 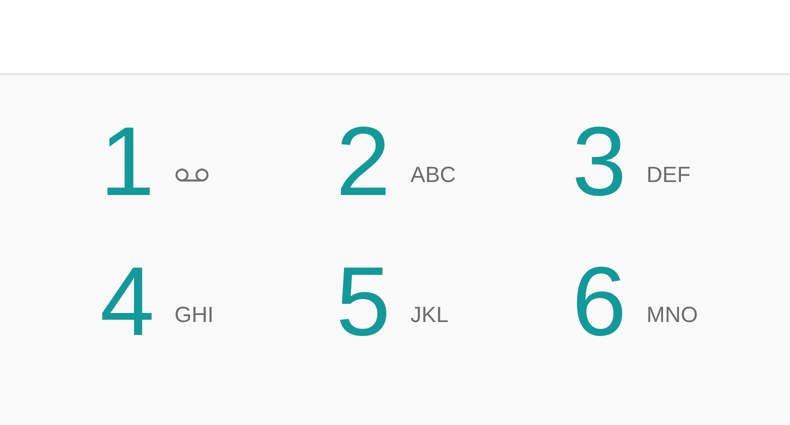 What do you see at coordinates (191, 175) in the screenshot?
I see `voicemail-icon` at bounding box center [191, 175].